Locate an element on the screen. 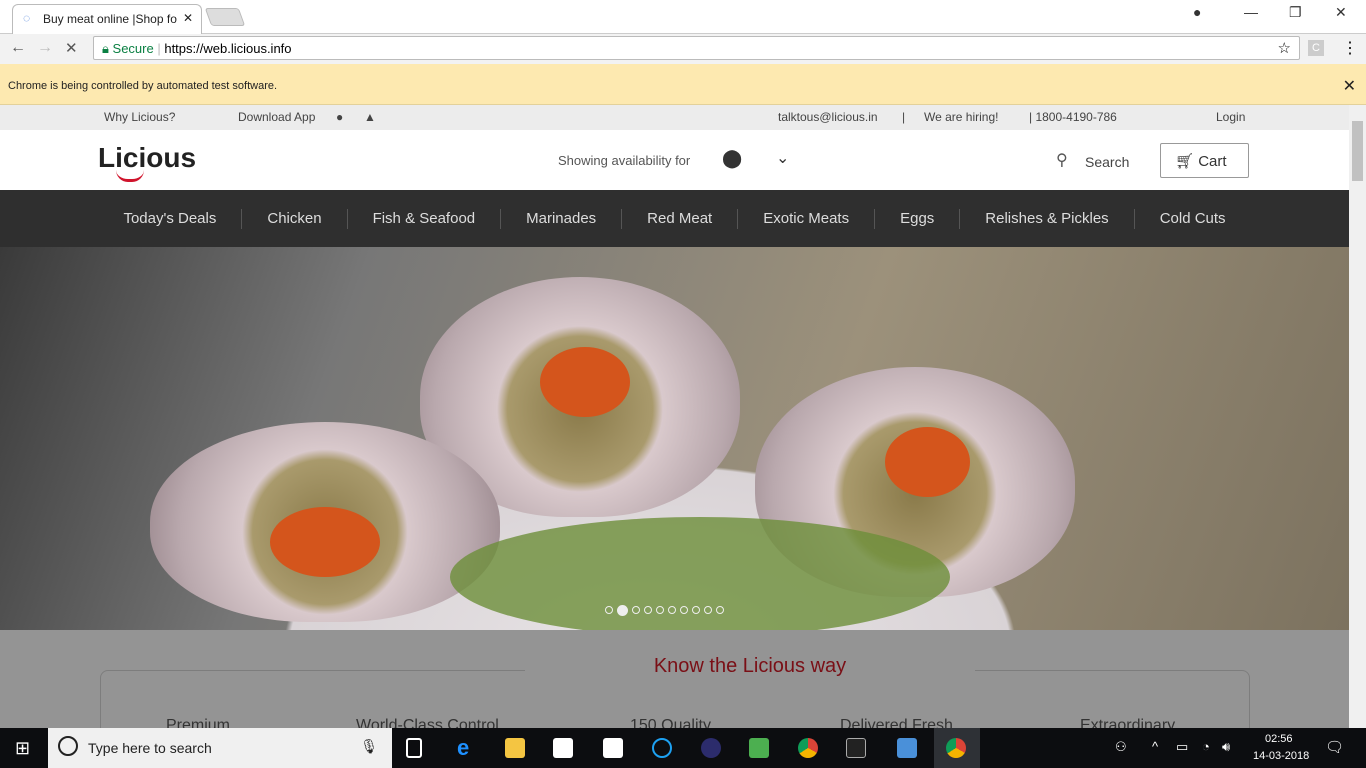  why-licious-link: Why Licious? is located at coordinates (139, 117).